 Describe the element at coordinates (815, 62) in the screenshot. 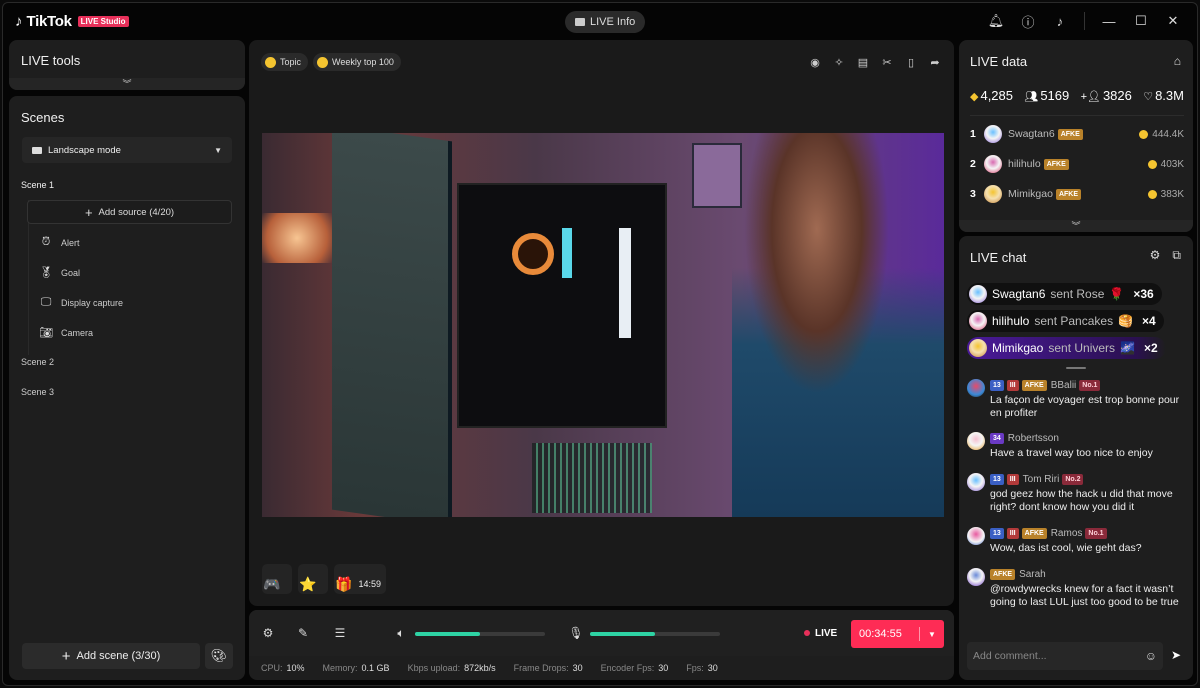

I see `record-icon: ◉` at that location.